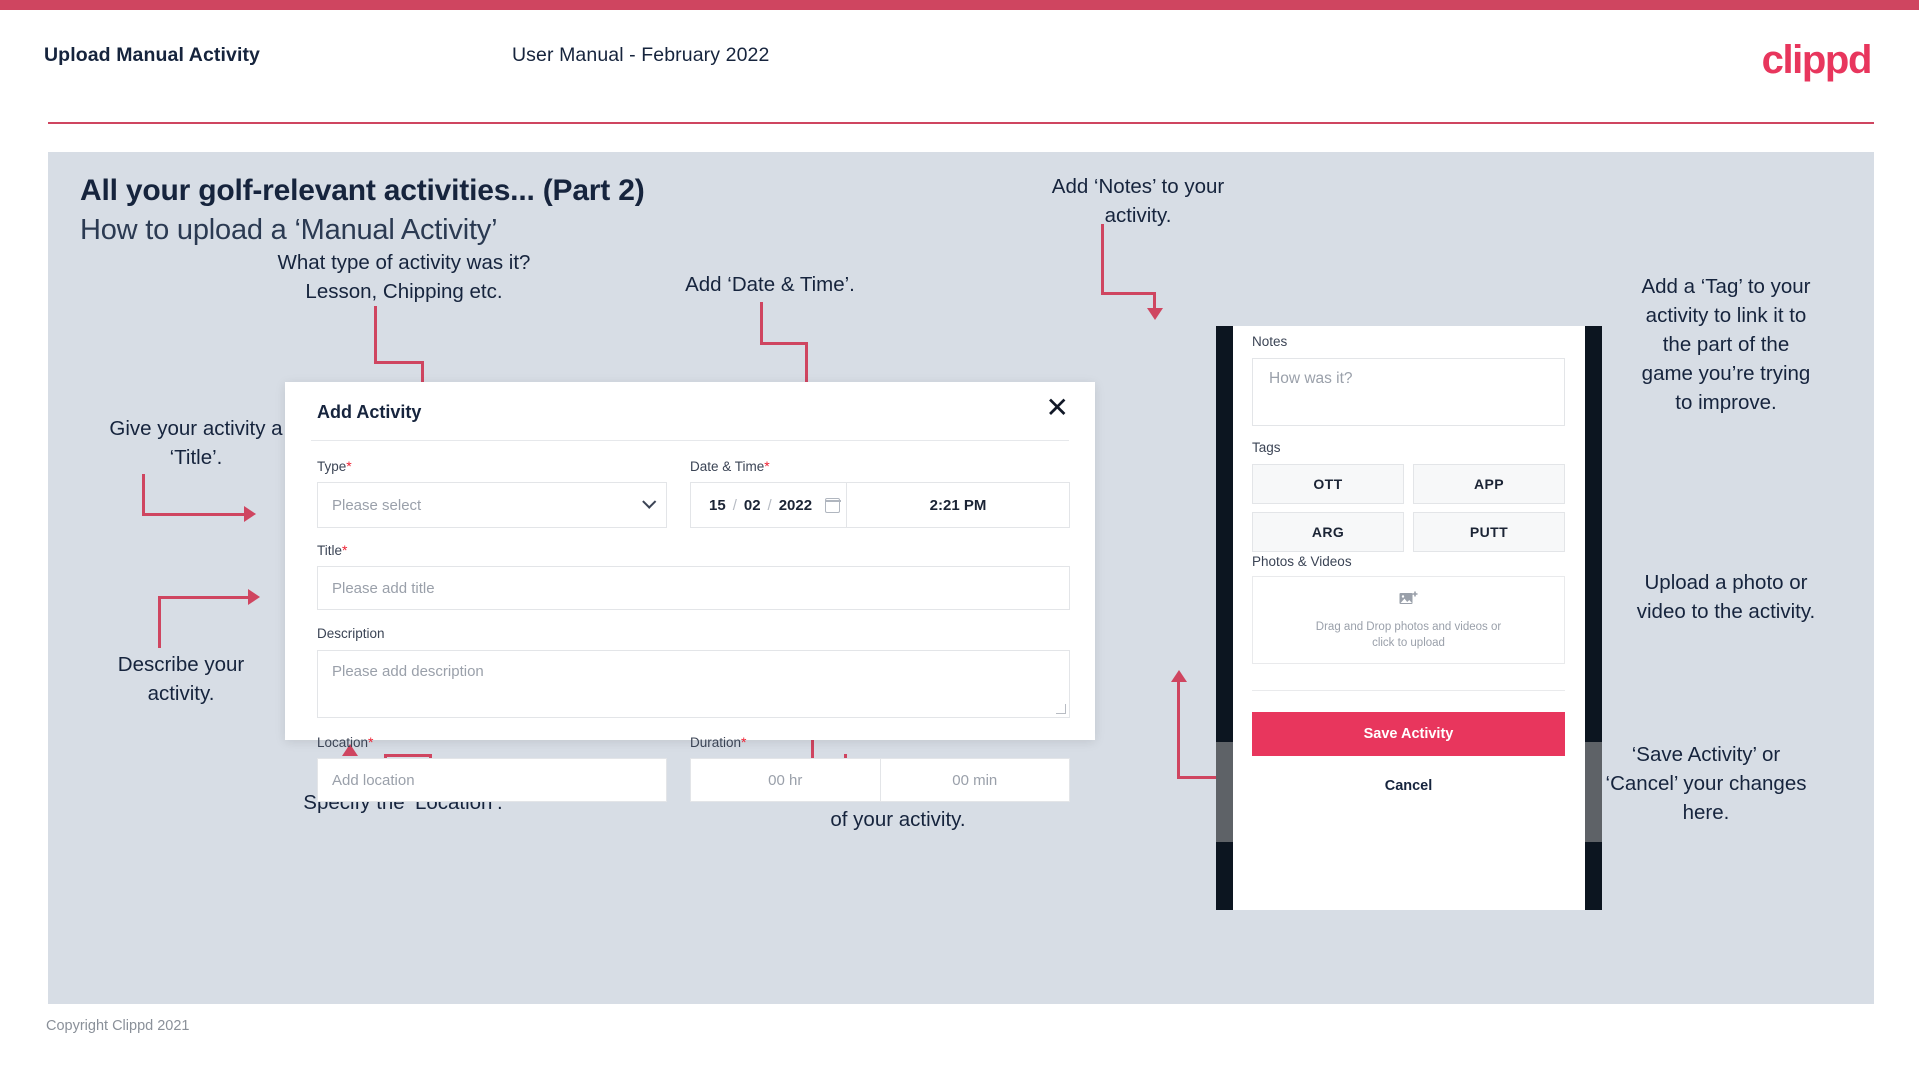  I want to click on description-label-text: Description, so click(351, 633).